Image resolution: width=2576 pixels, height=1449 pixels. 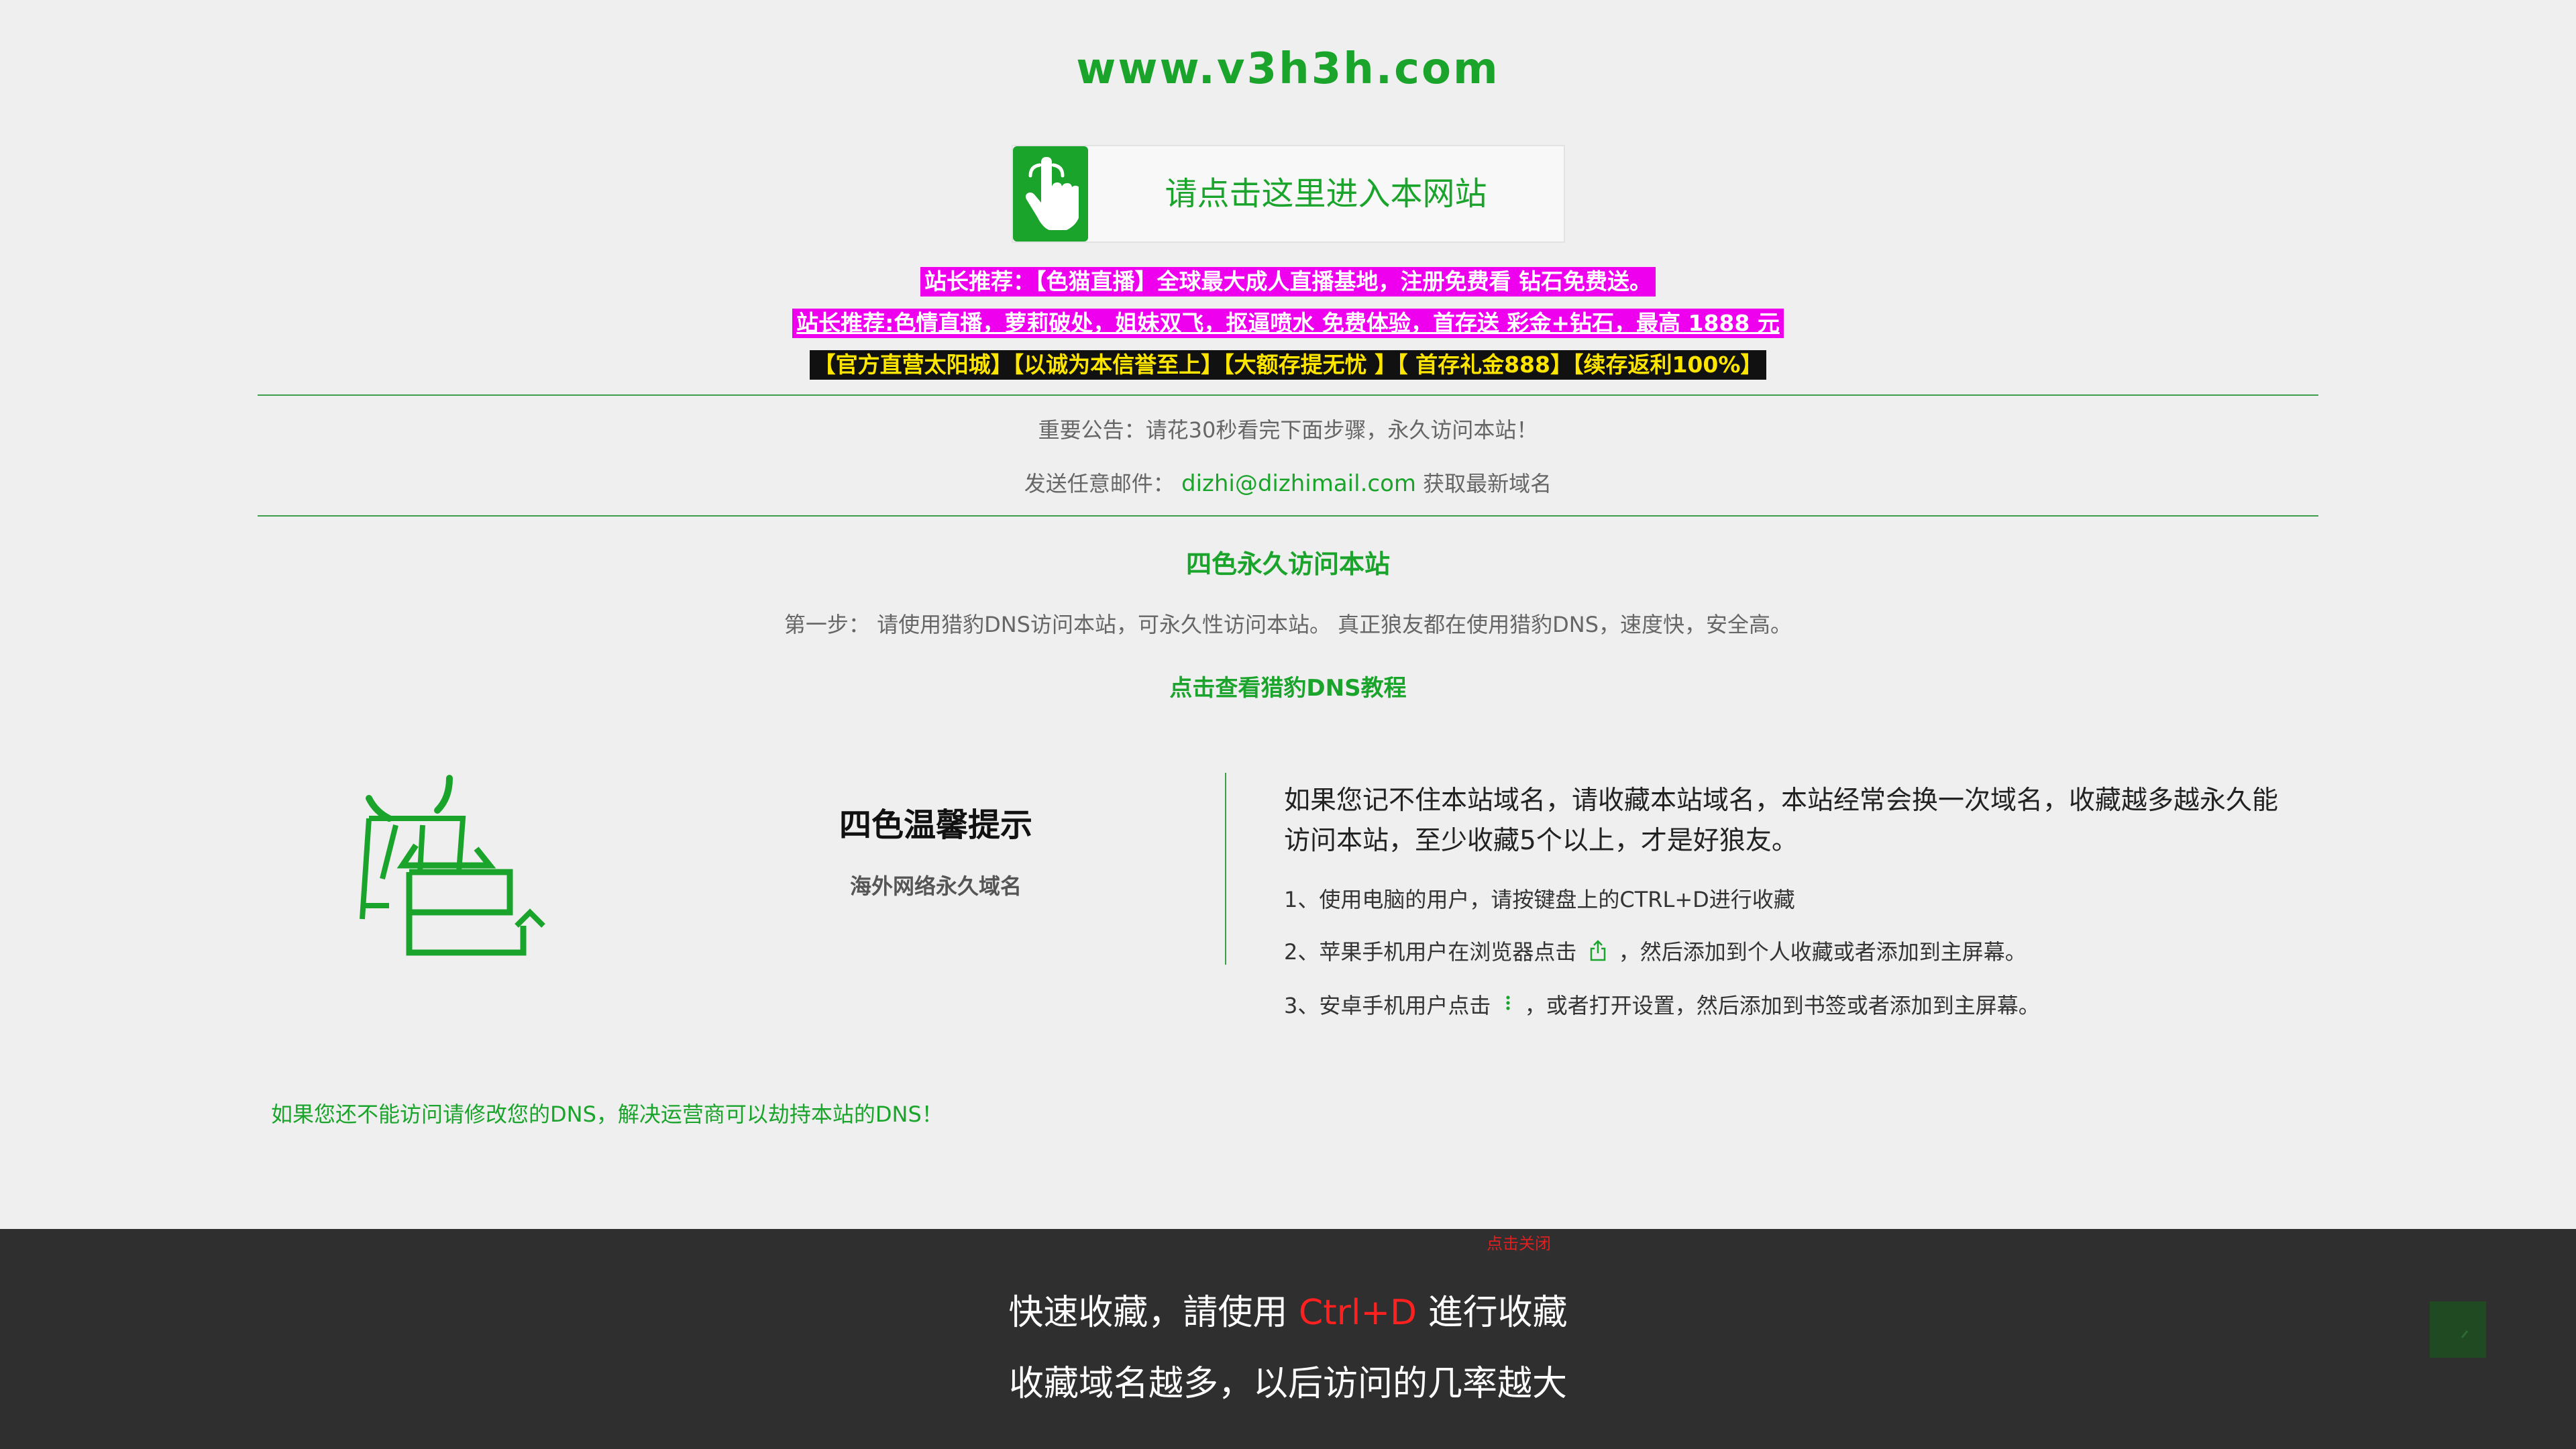 I want to click on site-logo, so click(x=449, y=868).